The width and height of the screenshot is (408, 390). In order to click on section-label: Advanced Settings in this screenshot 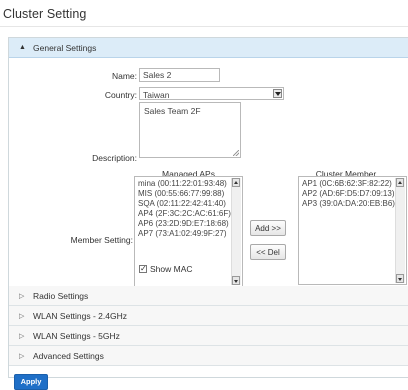, I will do `click(68, 355)`.